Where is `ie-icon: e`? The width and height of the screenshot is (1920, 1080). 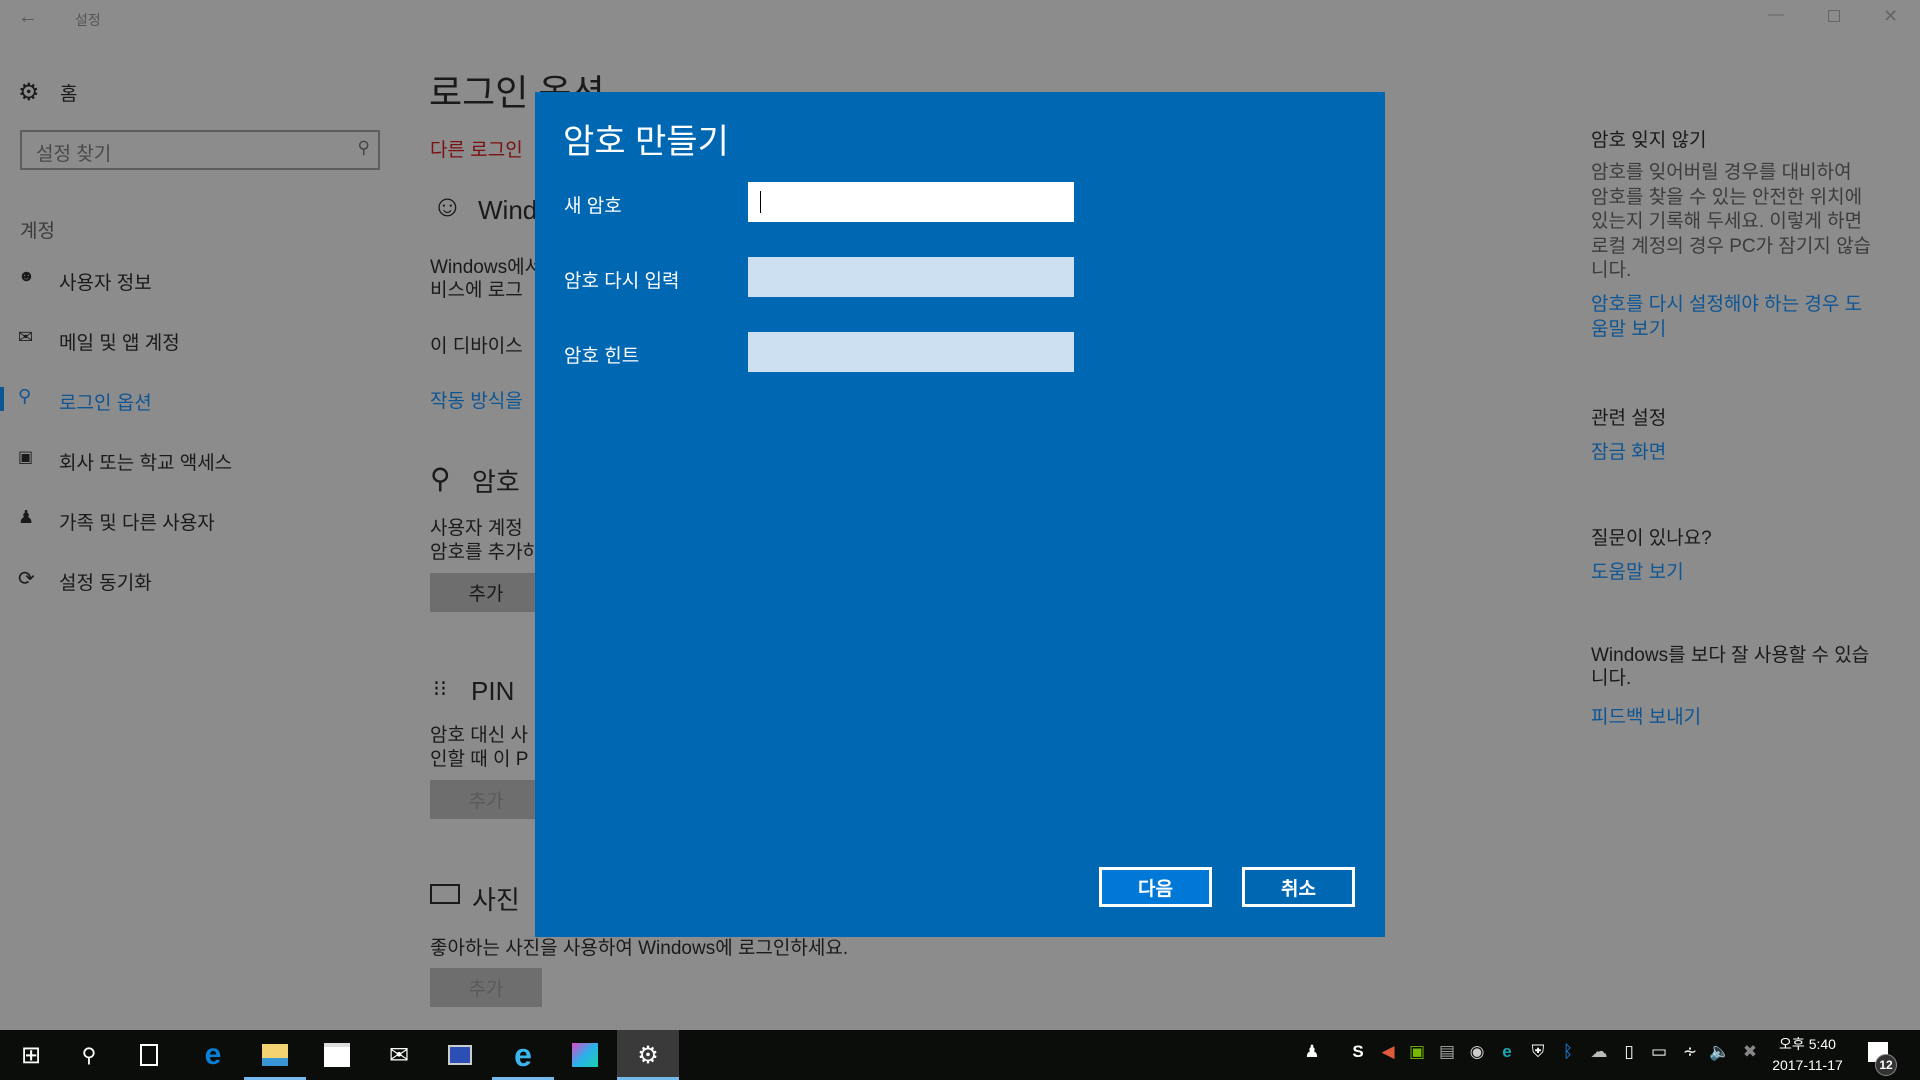
ie-icon: e is located at coordinates (523, 1054).